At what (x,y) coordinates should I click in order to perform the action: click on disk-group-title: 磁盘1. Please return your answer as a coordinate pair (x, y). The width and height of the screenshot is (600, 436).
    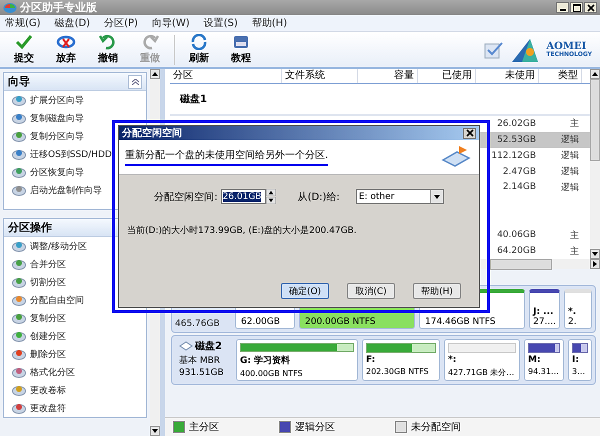
    Looking at the image, I should click on (193, 99).